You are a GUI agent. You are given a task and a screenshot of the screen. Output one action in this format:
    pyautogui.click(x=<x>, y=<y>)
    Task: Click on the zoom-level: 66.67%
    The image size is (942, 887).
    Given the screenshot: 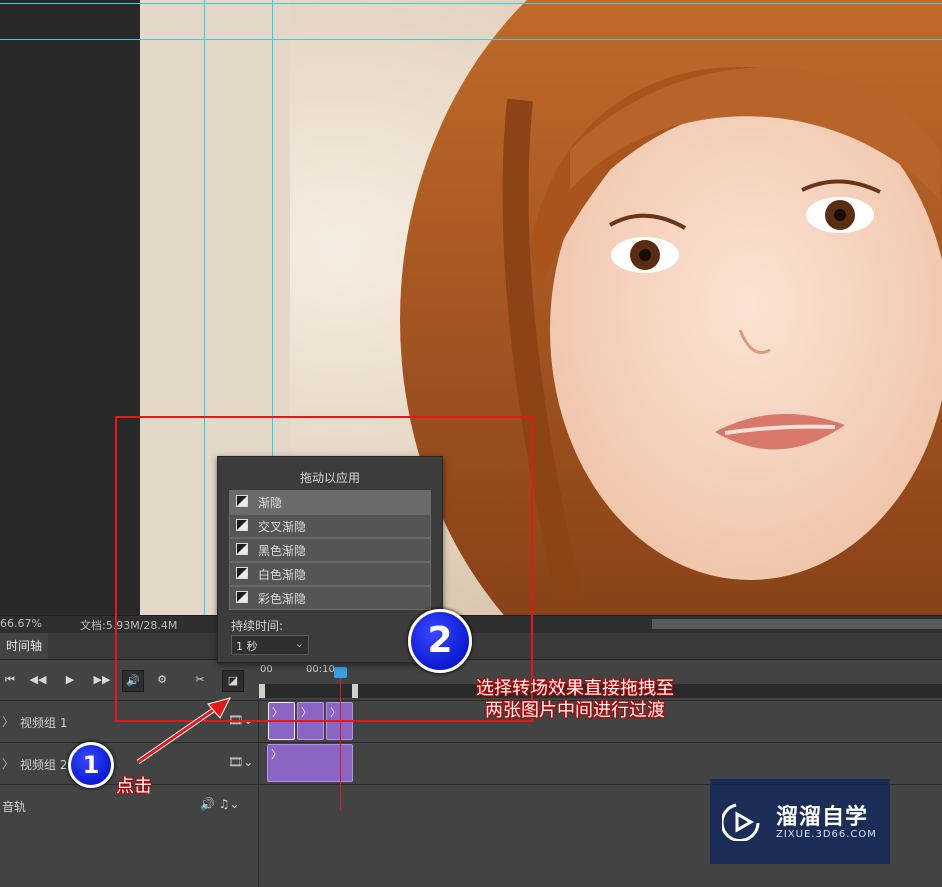 What is the action you would take?
    pyautogui.click(x=21, y=623)
    